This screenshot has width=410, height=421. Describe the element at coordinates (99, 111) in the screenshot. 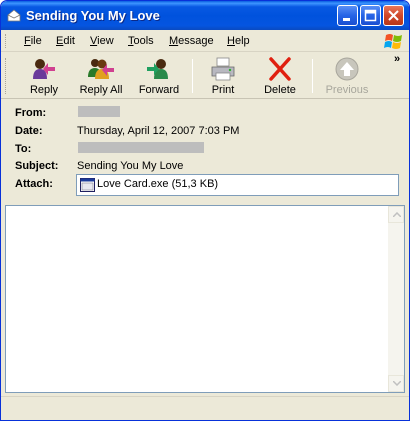

I see `from-redacted-value` at that location.